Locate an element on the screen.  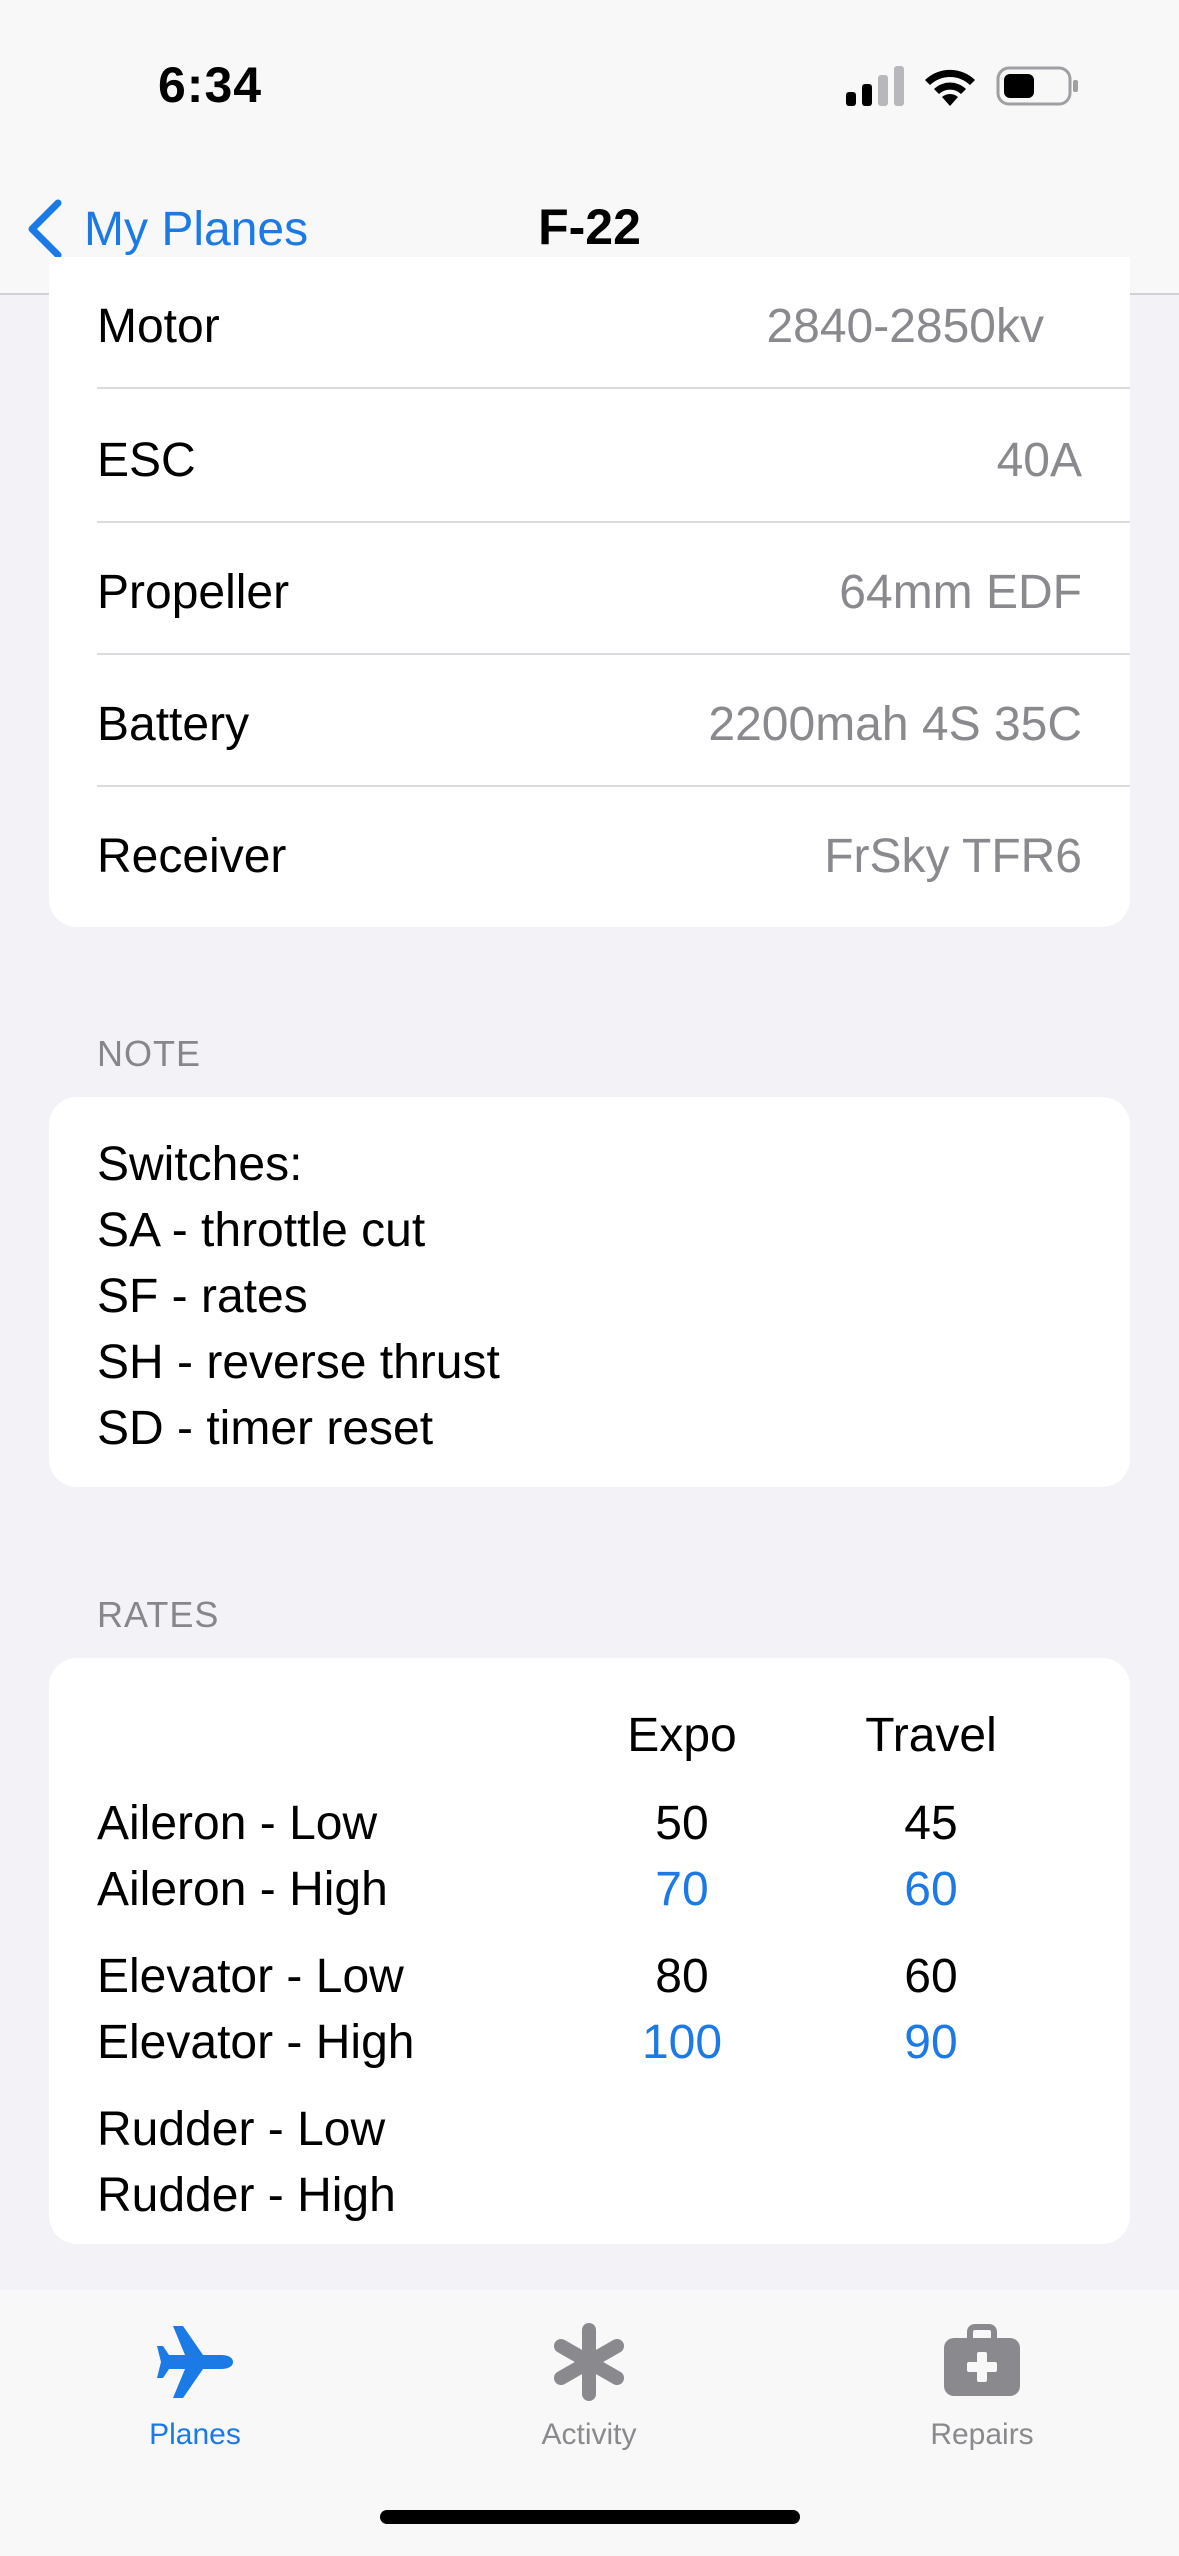
wifi-icon is located at coordinates (950, 87).